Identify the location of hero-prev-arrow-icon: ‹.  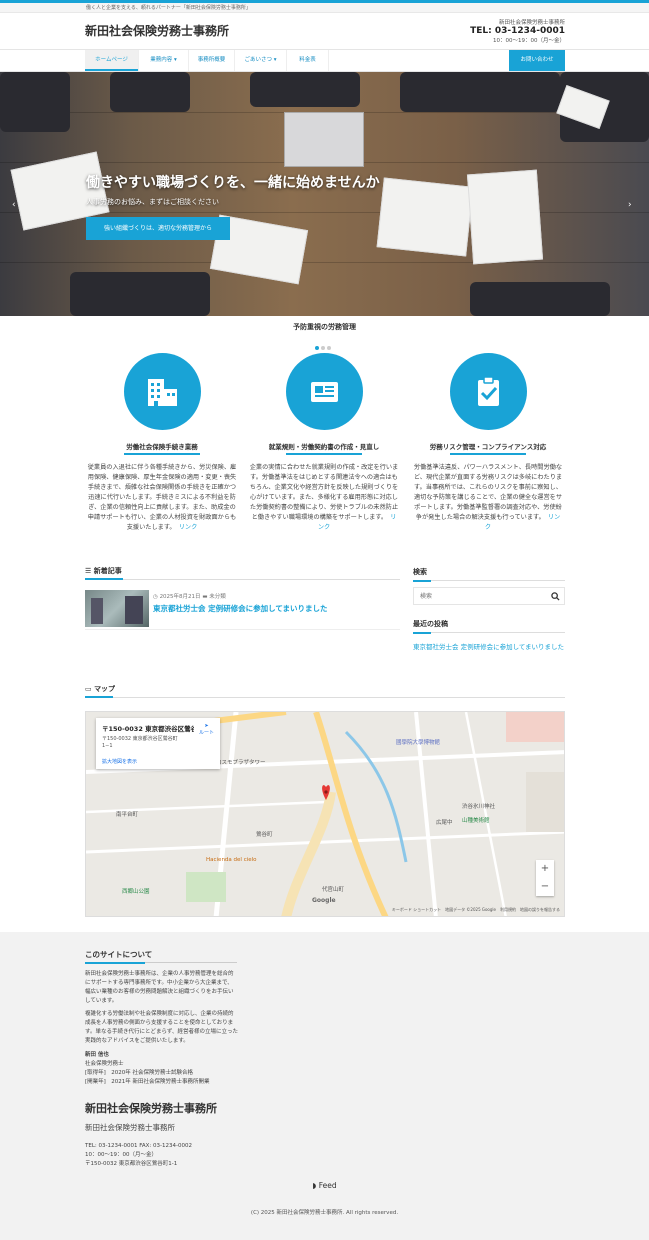
(14, 205).